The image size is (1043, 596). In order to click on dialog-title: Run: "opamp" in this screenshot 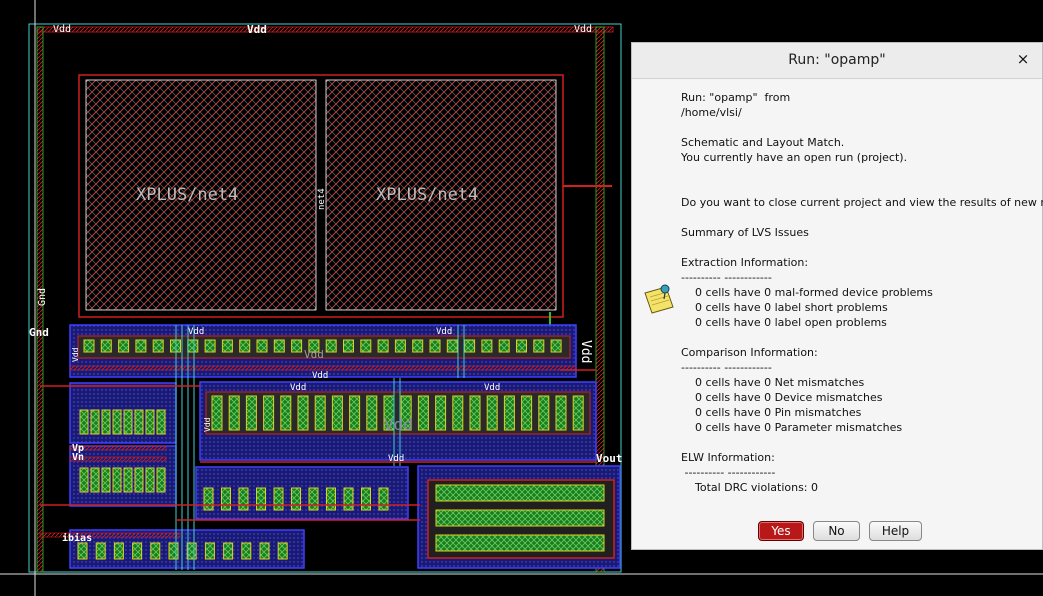, I will do `click(837, 60)`.